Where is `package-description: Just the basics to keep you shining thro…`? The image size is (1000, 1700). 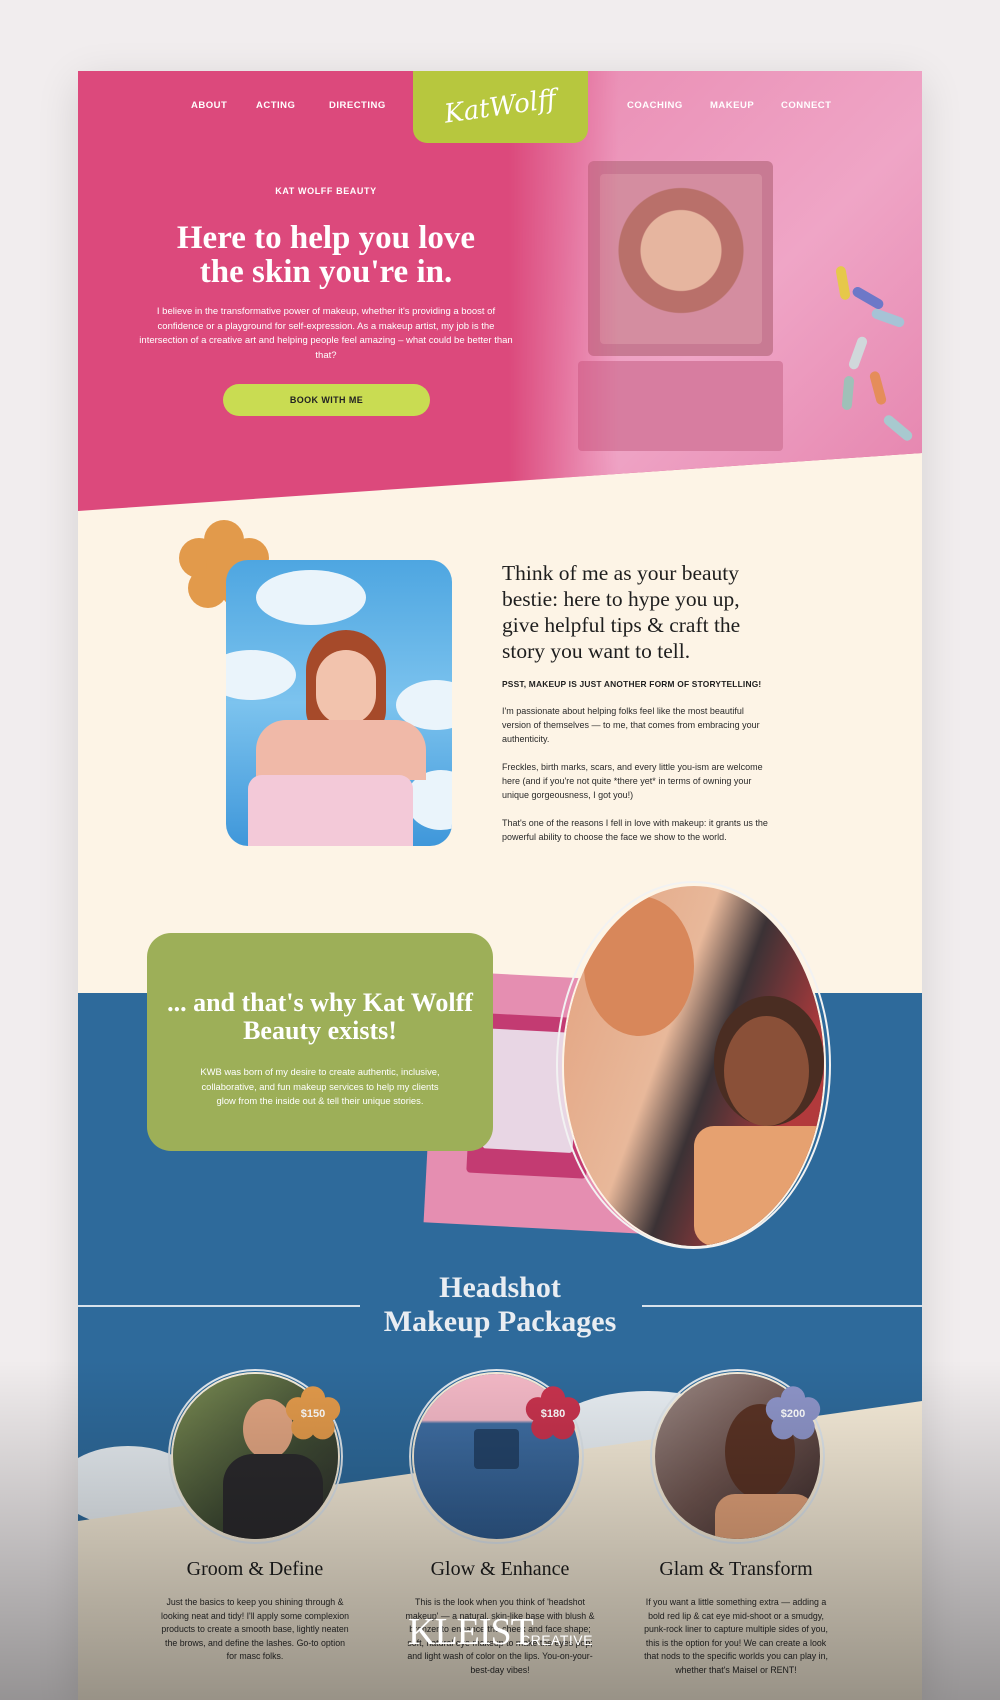
package-description: Just the basics to keep you shining thro… is located at coordinates (255, 1629).